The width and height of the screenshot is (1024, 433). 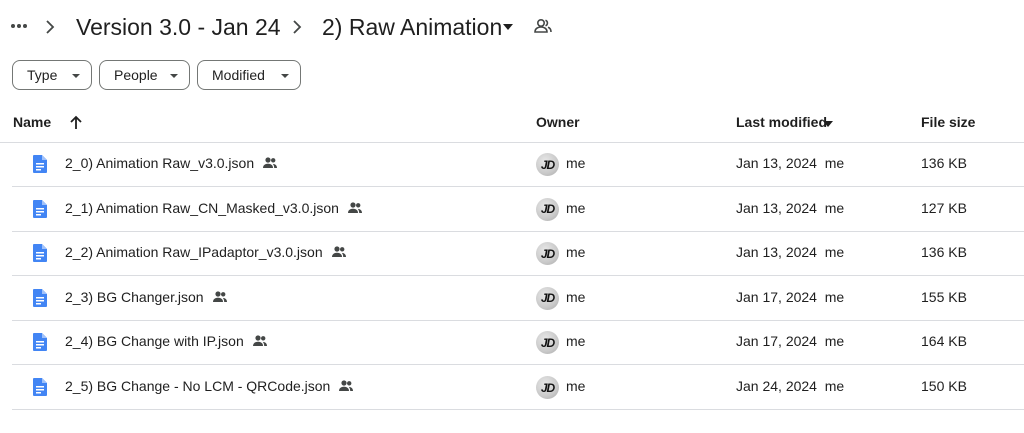 What do you see at coordinates (19, 26) in the screenshot?
I see `more-horiz-icon` at bounding box center [19, 26].